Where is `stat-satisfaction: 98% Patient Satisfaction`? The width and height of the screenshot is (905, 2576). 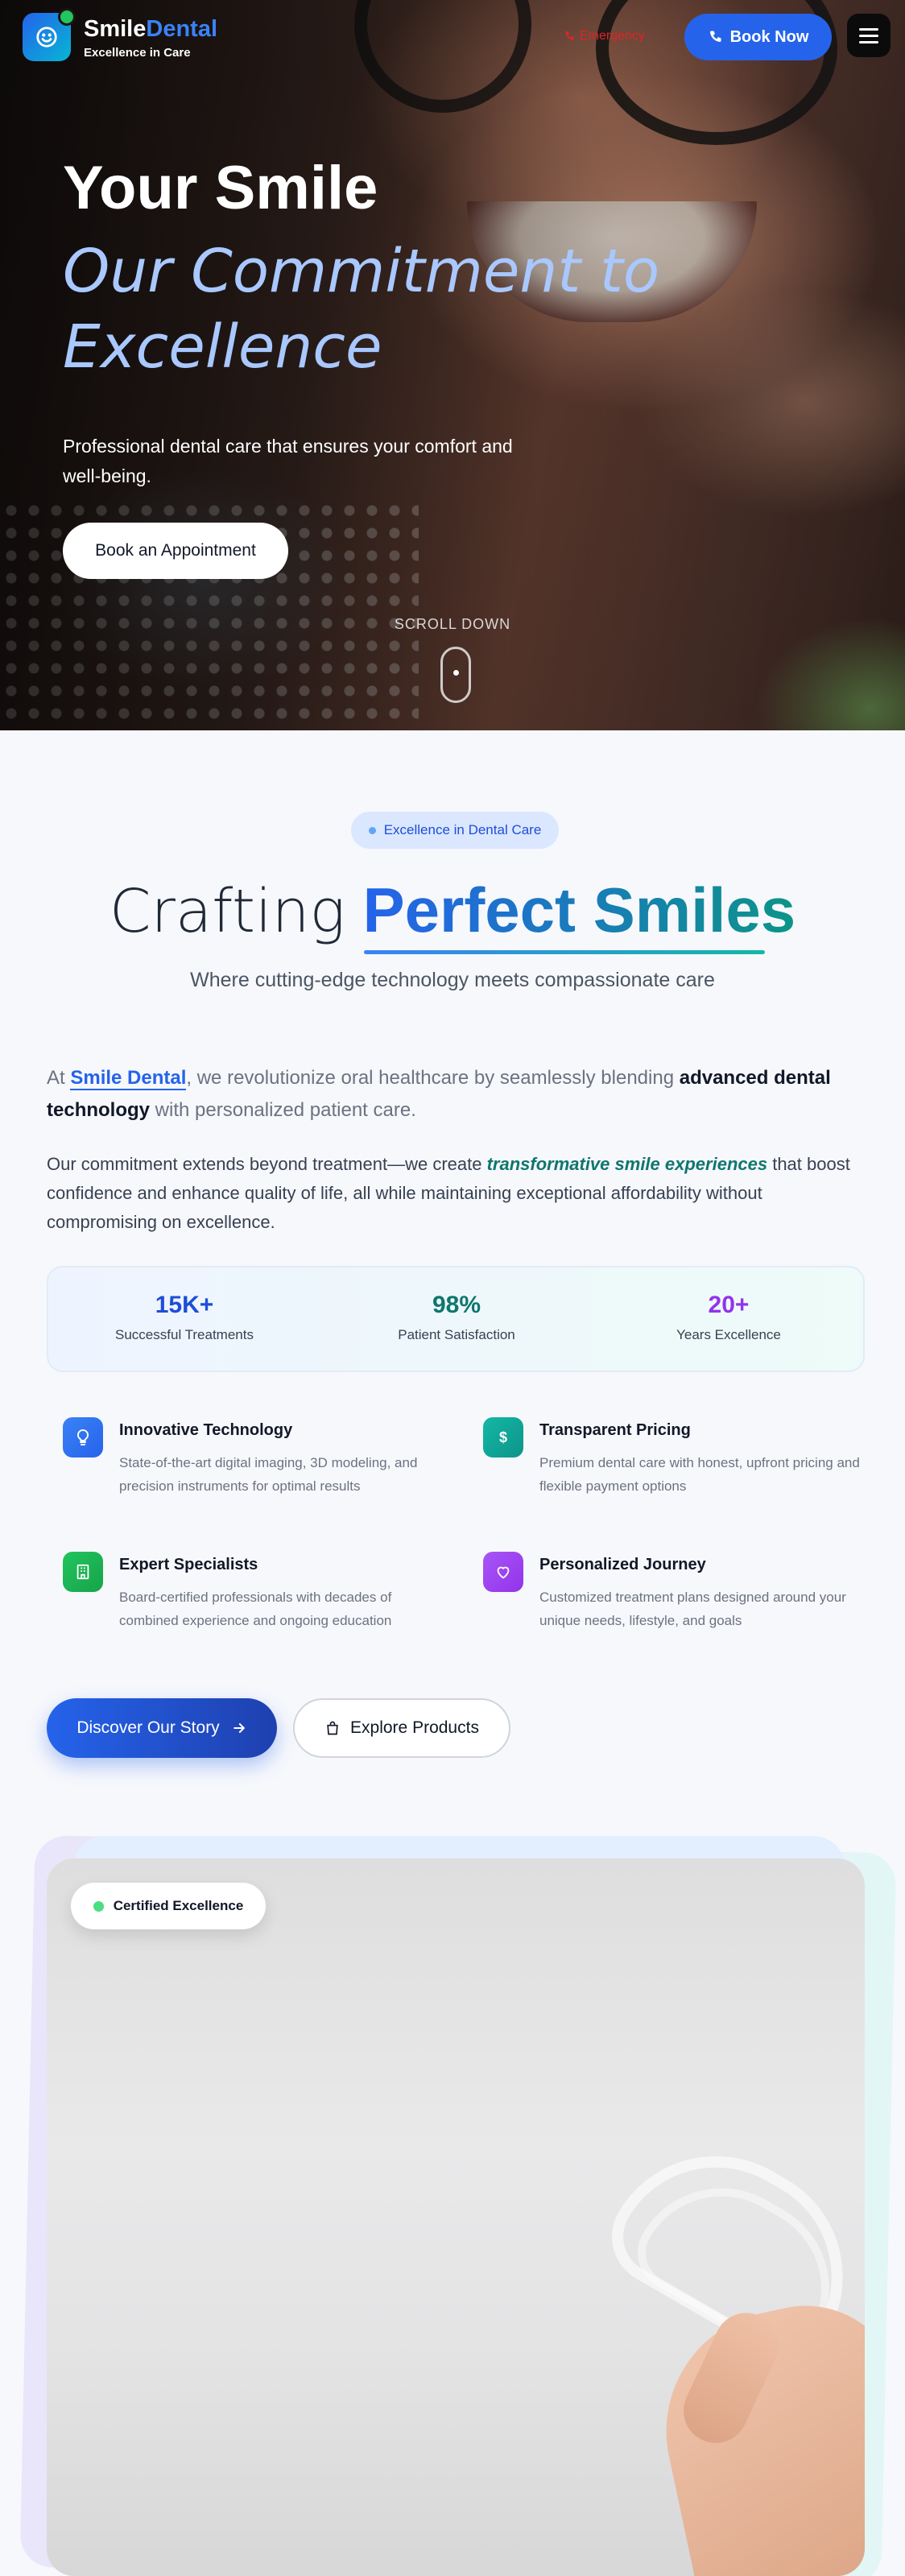
stat-satisfaction: 98% Patient Satisfaction is located at coordinates (456, 1317).